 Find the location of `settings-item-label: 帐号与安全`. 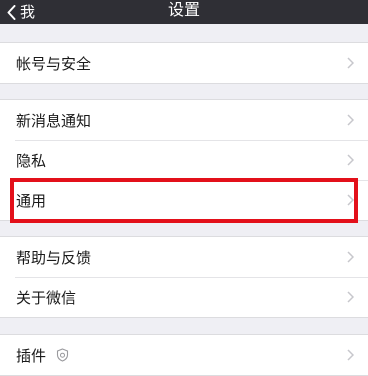

settings-item-label: 帐号与安全 is located at coordinates (54, 63).